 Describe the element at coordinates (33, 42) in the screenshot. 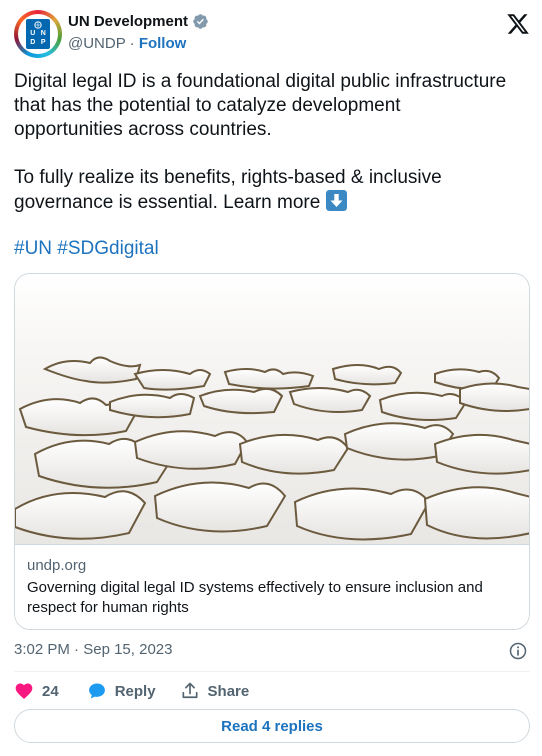

I see `logo-letter-d: D` at that location.